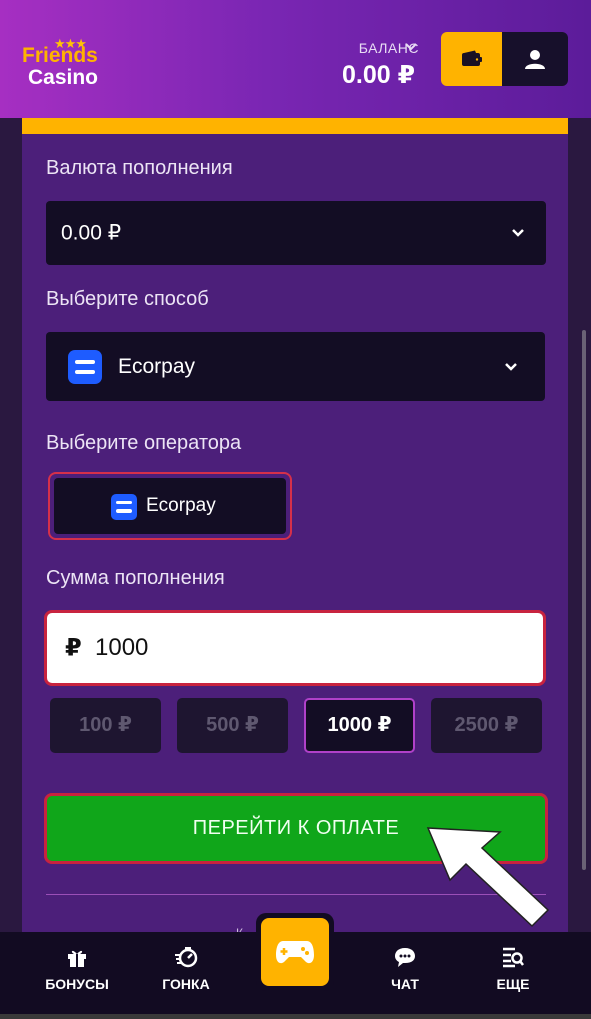 Image resolution: width=591 pixels, height=1019 pixels. Describe the element at coordinates (486, 725) in the screenshot. I see `preset-2500: 2500 ₽` at that location.